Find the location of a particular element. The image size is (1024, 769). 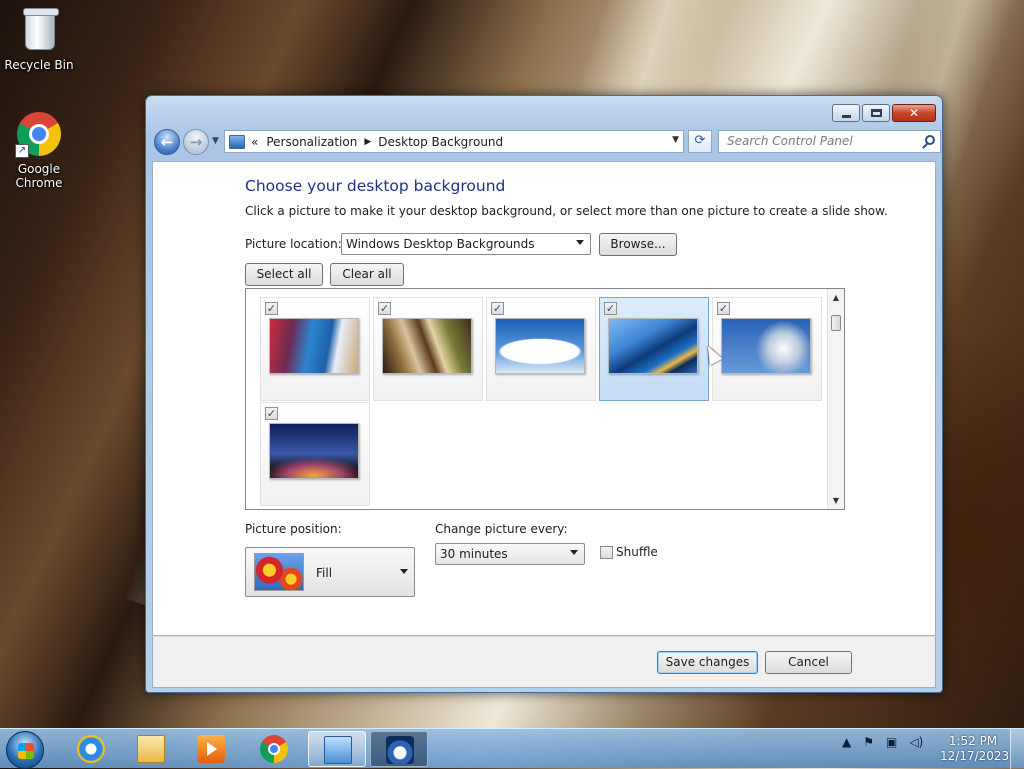

app-icon is located at coordinates (400, 750).